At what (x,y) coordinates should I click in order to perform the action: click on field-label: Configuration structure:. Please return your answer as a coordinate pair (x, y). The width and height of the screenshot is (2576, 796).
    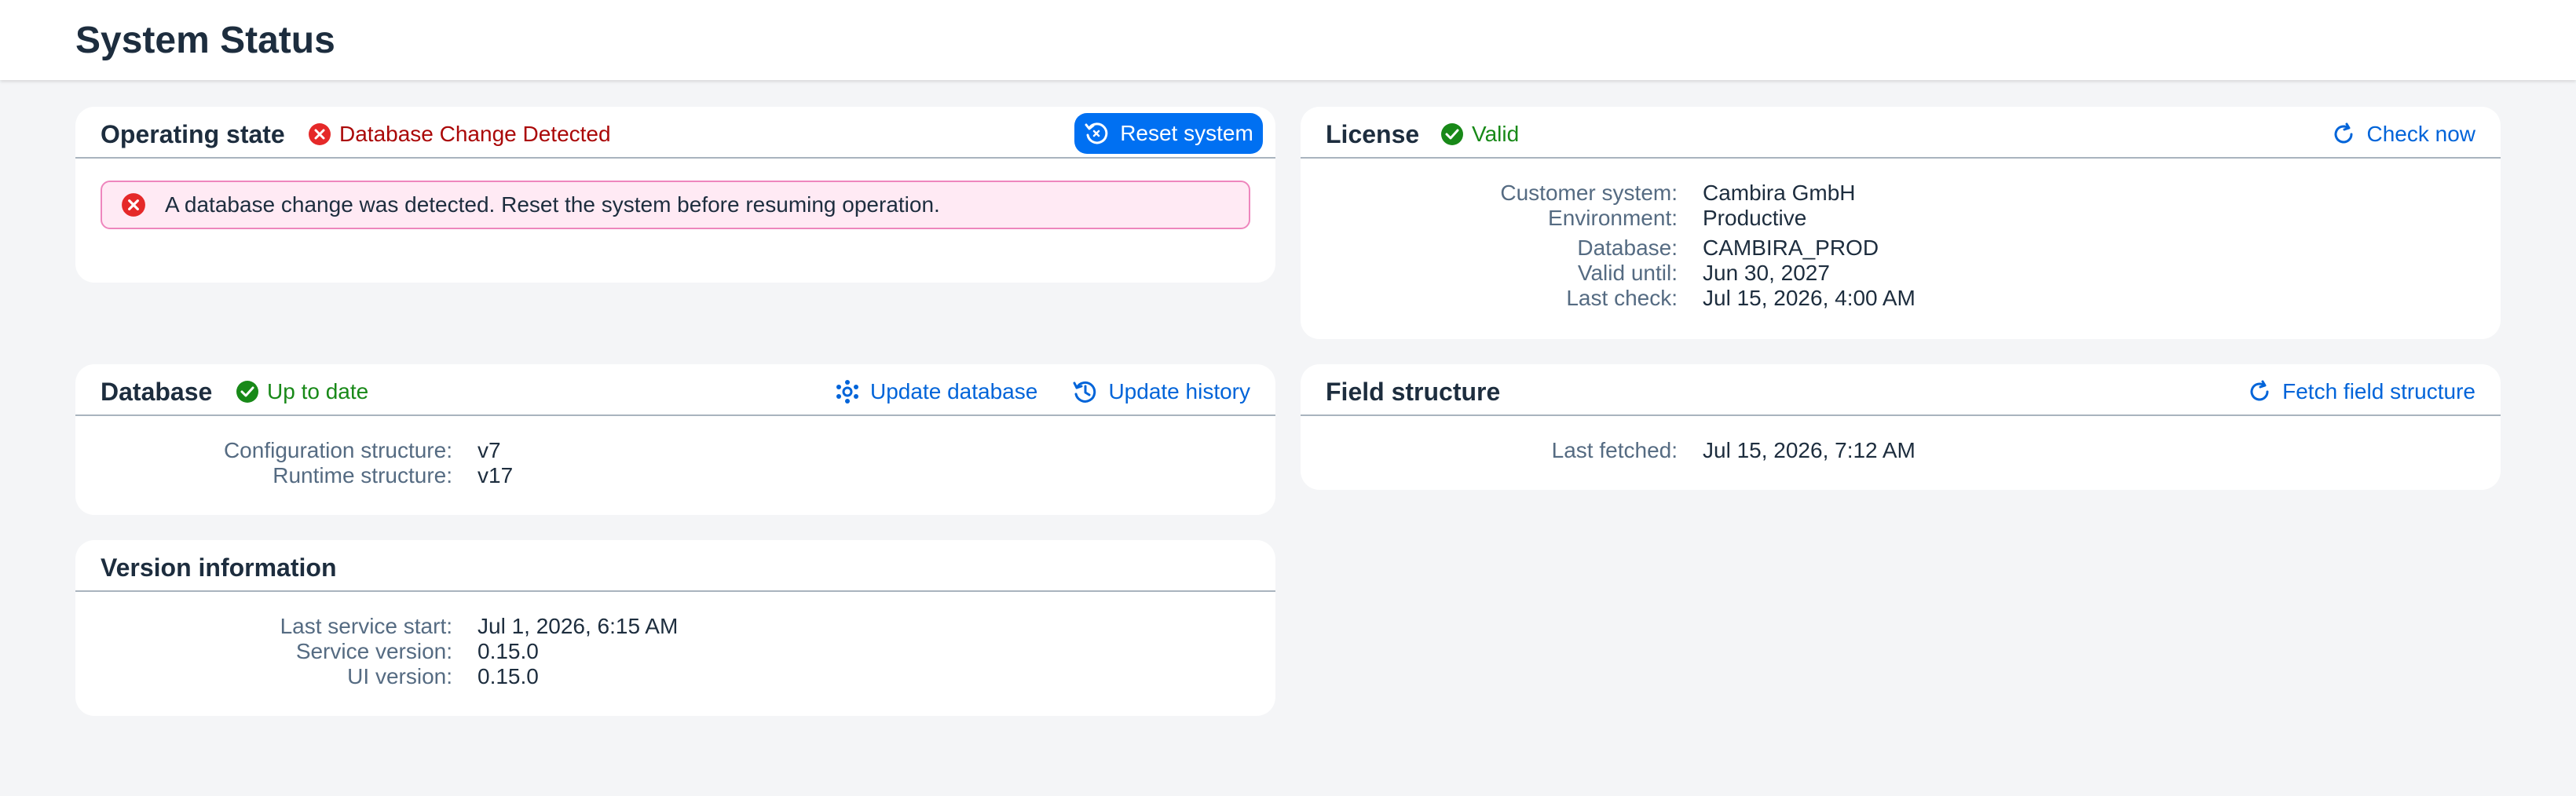
    Looking at the image, I should click on (338, 450).